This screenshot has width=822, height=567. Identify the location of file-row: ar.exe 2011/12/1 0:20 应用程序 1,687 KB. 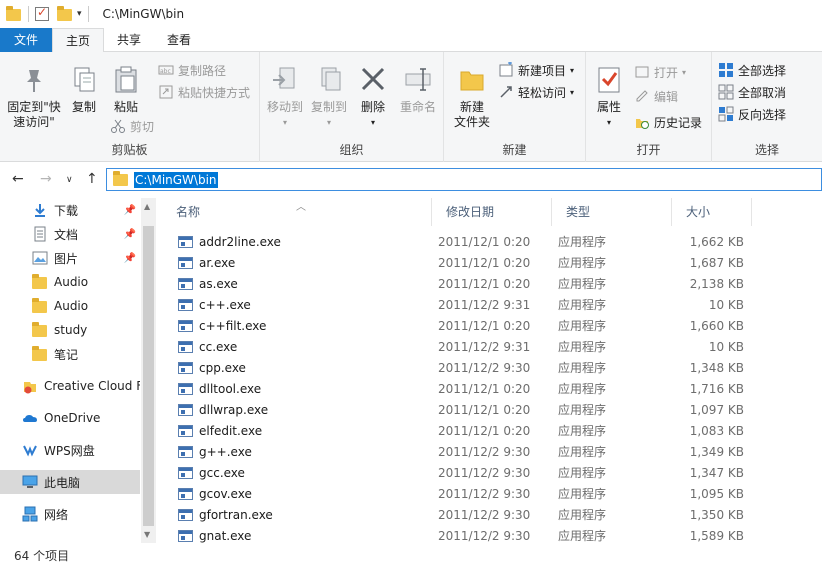
(492, 262).